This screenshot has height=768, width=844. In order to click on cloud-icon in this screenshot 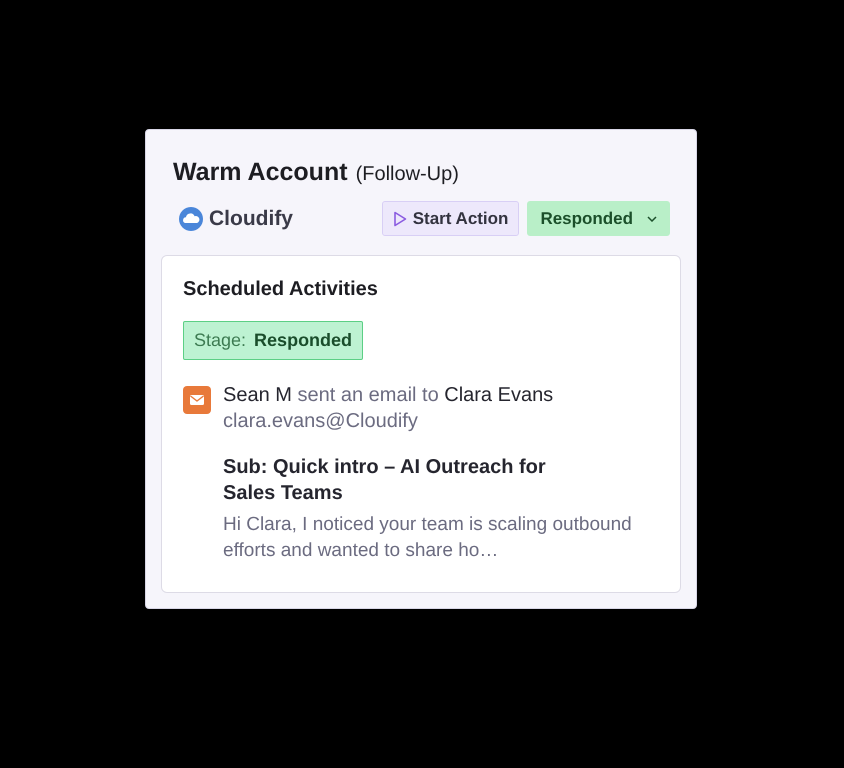, I will do `click(191, 218)`.